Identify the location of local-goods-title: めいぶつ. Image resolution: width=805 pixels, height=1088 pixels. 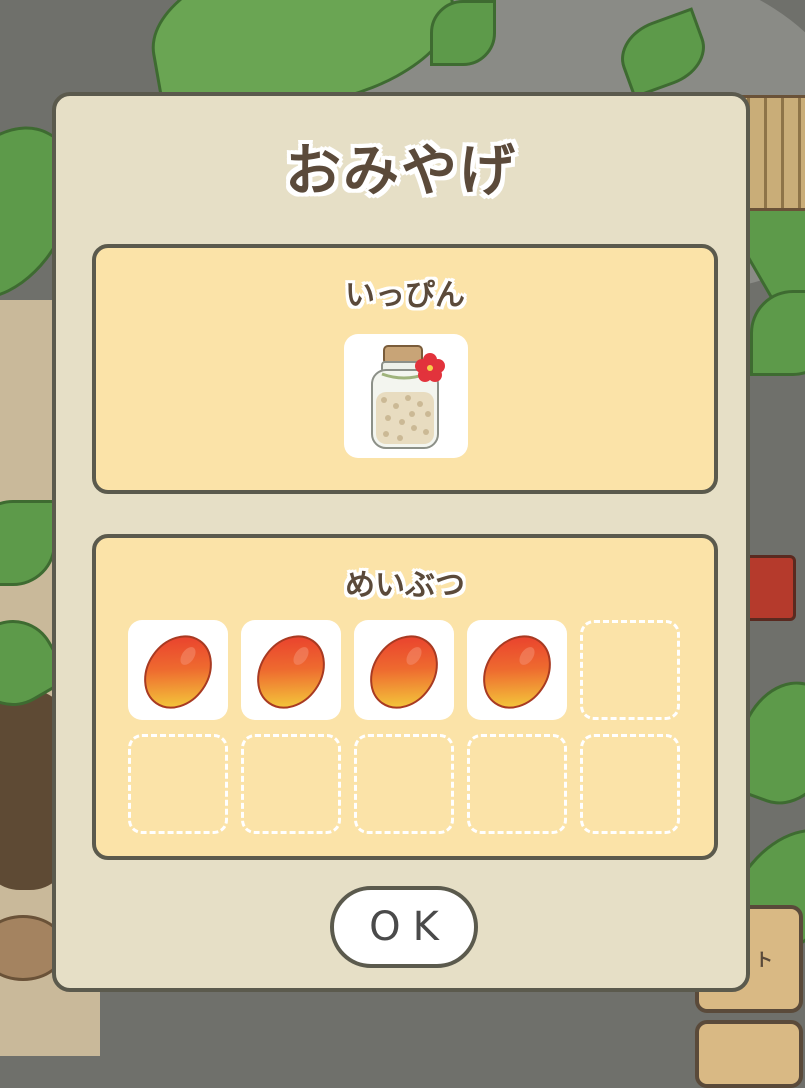
(405, 585).